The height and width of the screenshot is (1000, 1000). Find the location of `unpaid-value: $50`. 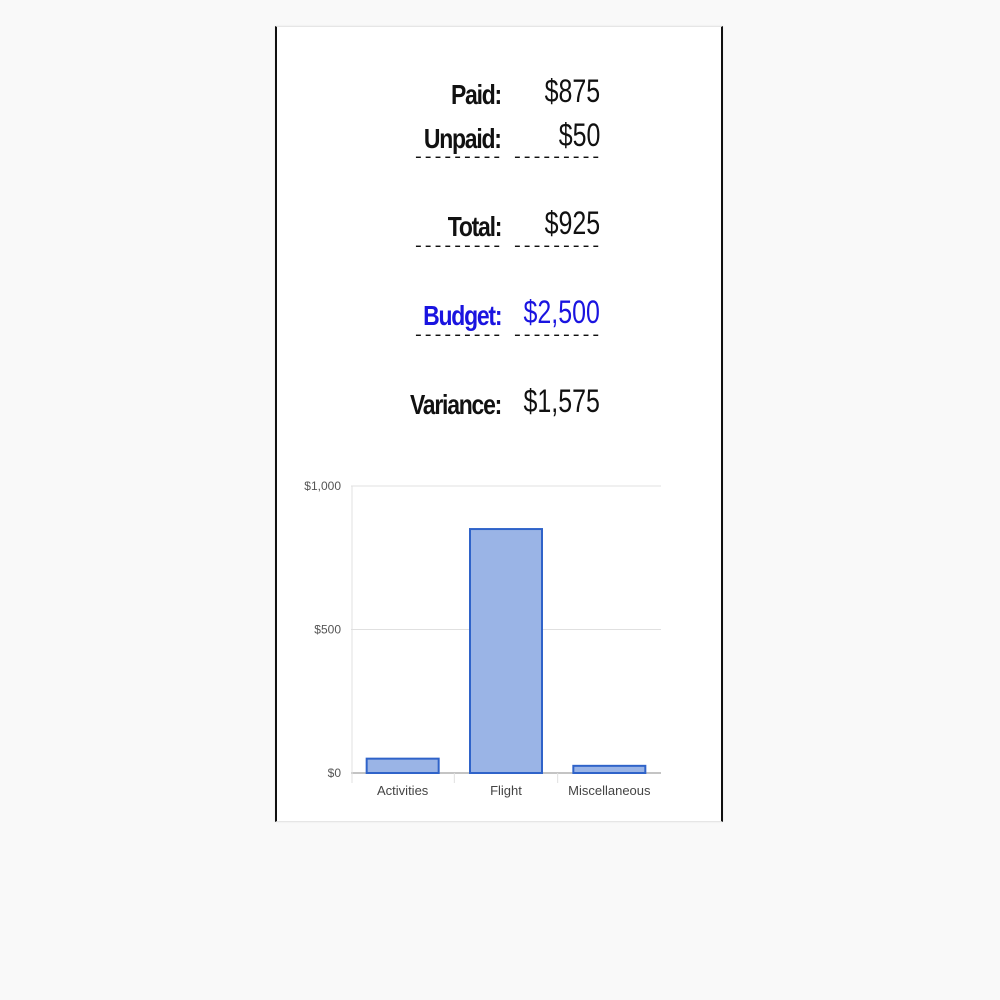

unpaid-value: $50 is located at coordinates (579, 135).